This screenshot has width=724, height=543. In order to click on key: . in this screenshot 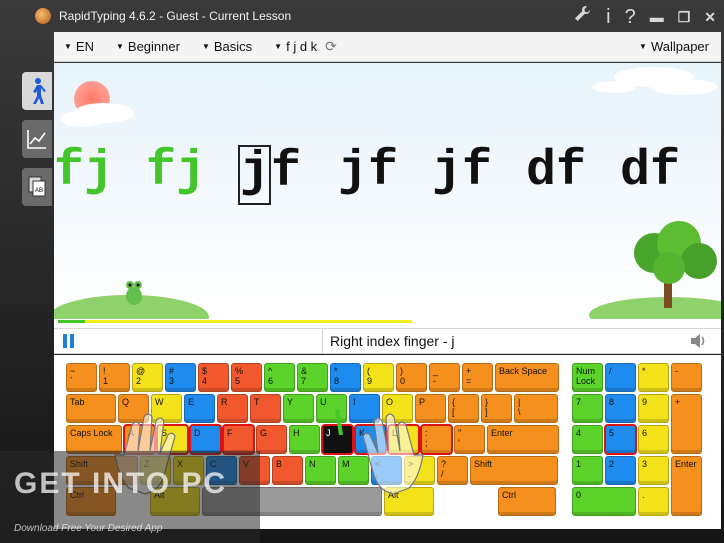, I will do `click(653, 501)`.